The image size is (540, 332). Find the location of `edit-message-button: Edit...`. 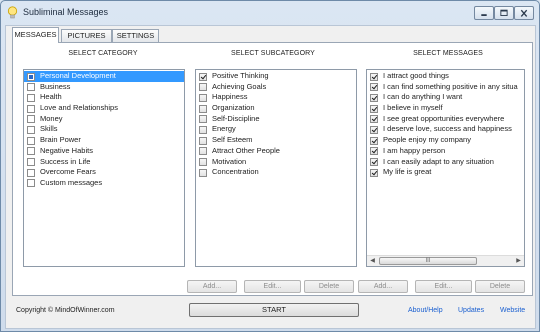

edit-message-button: Edit... is located at coordinates (443, 286).